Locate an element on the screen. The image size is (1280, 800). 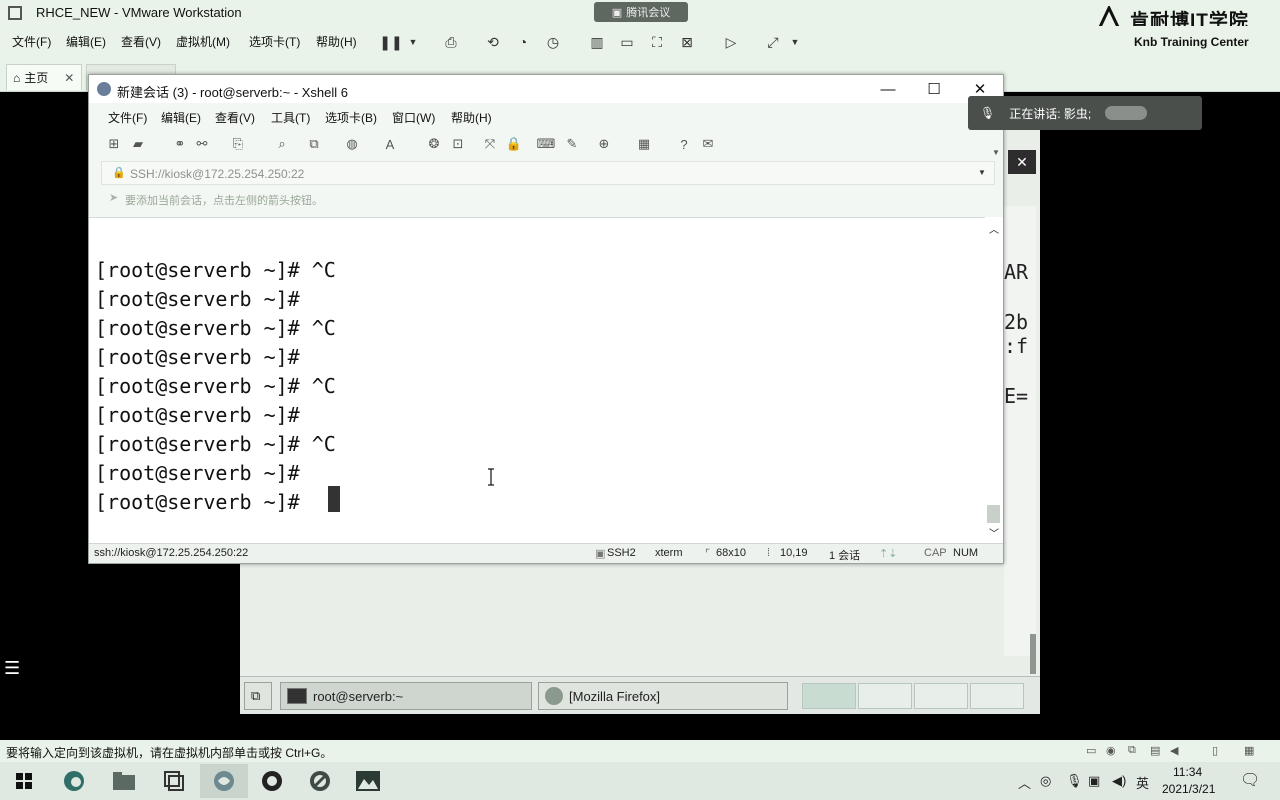
tab-home: ⌂ 主页 ✕ is located at coordinates (44, 77).